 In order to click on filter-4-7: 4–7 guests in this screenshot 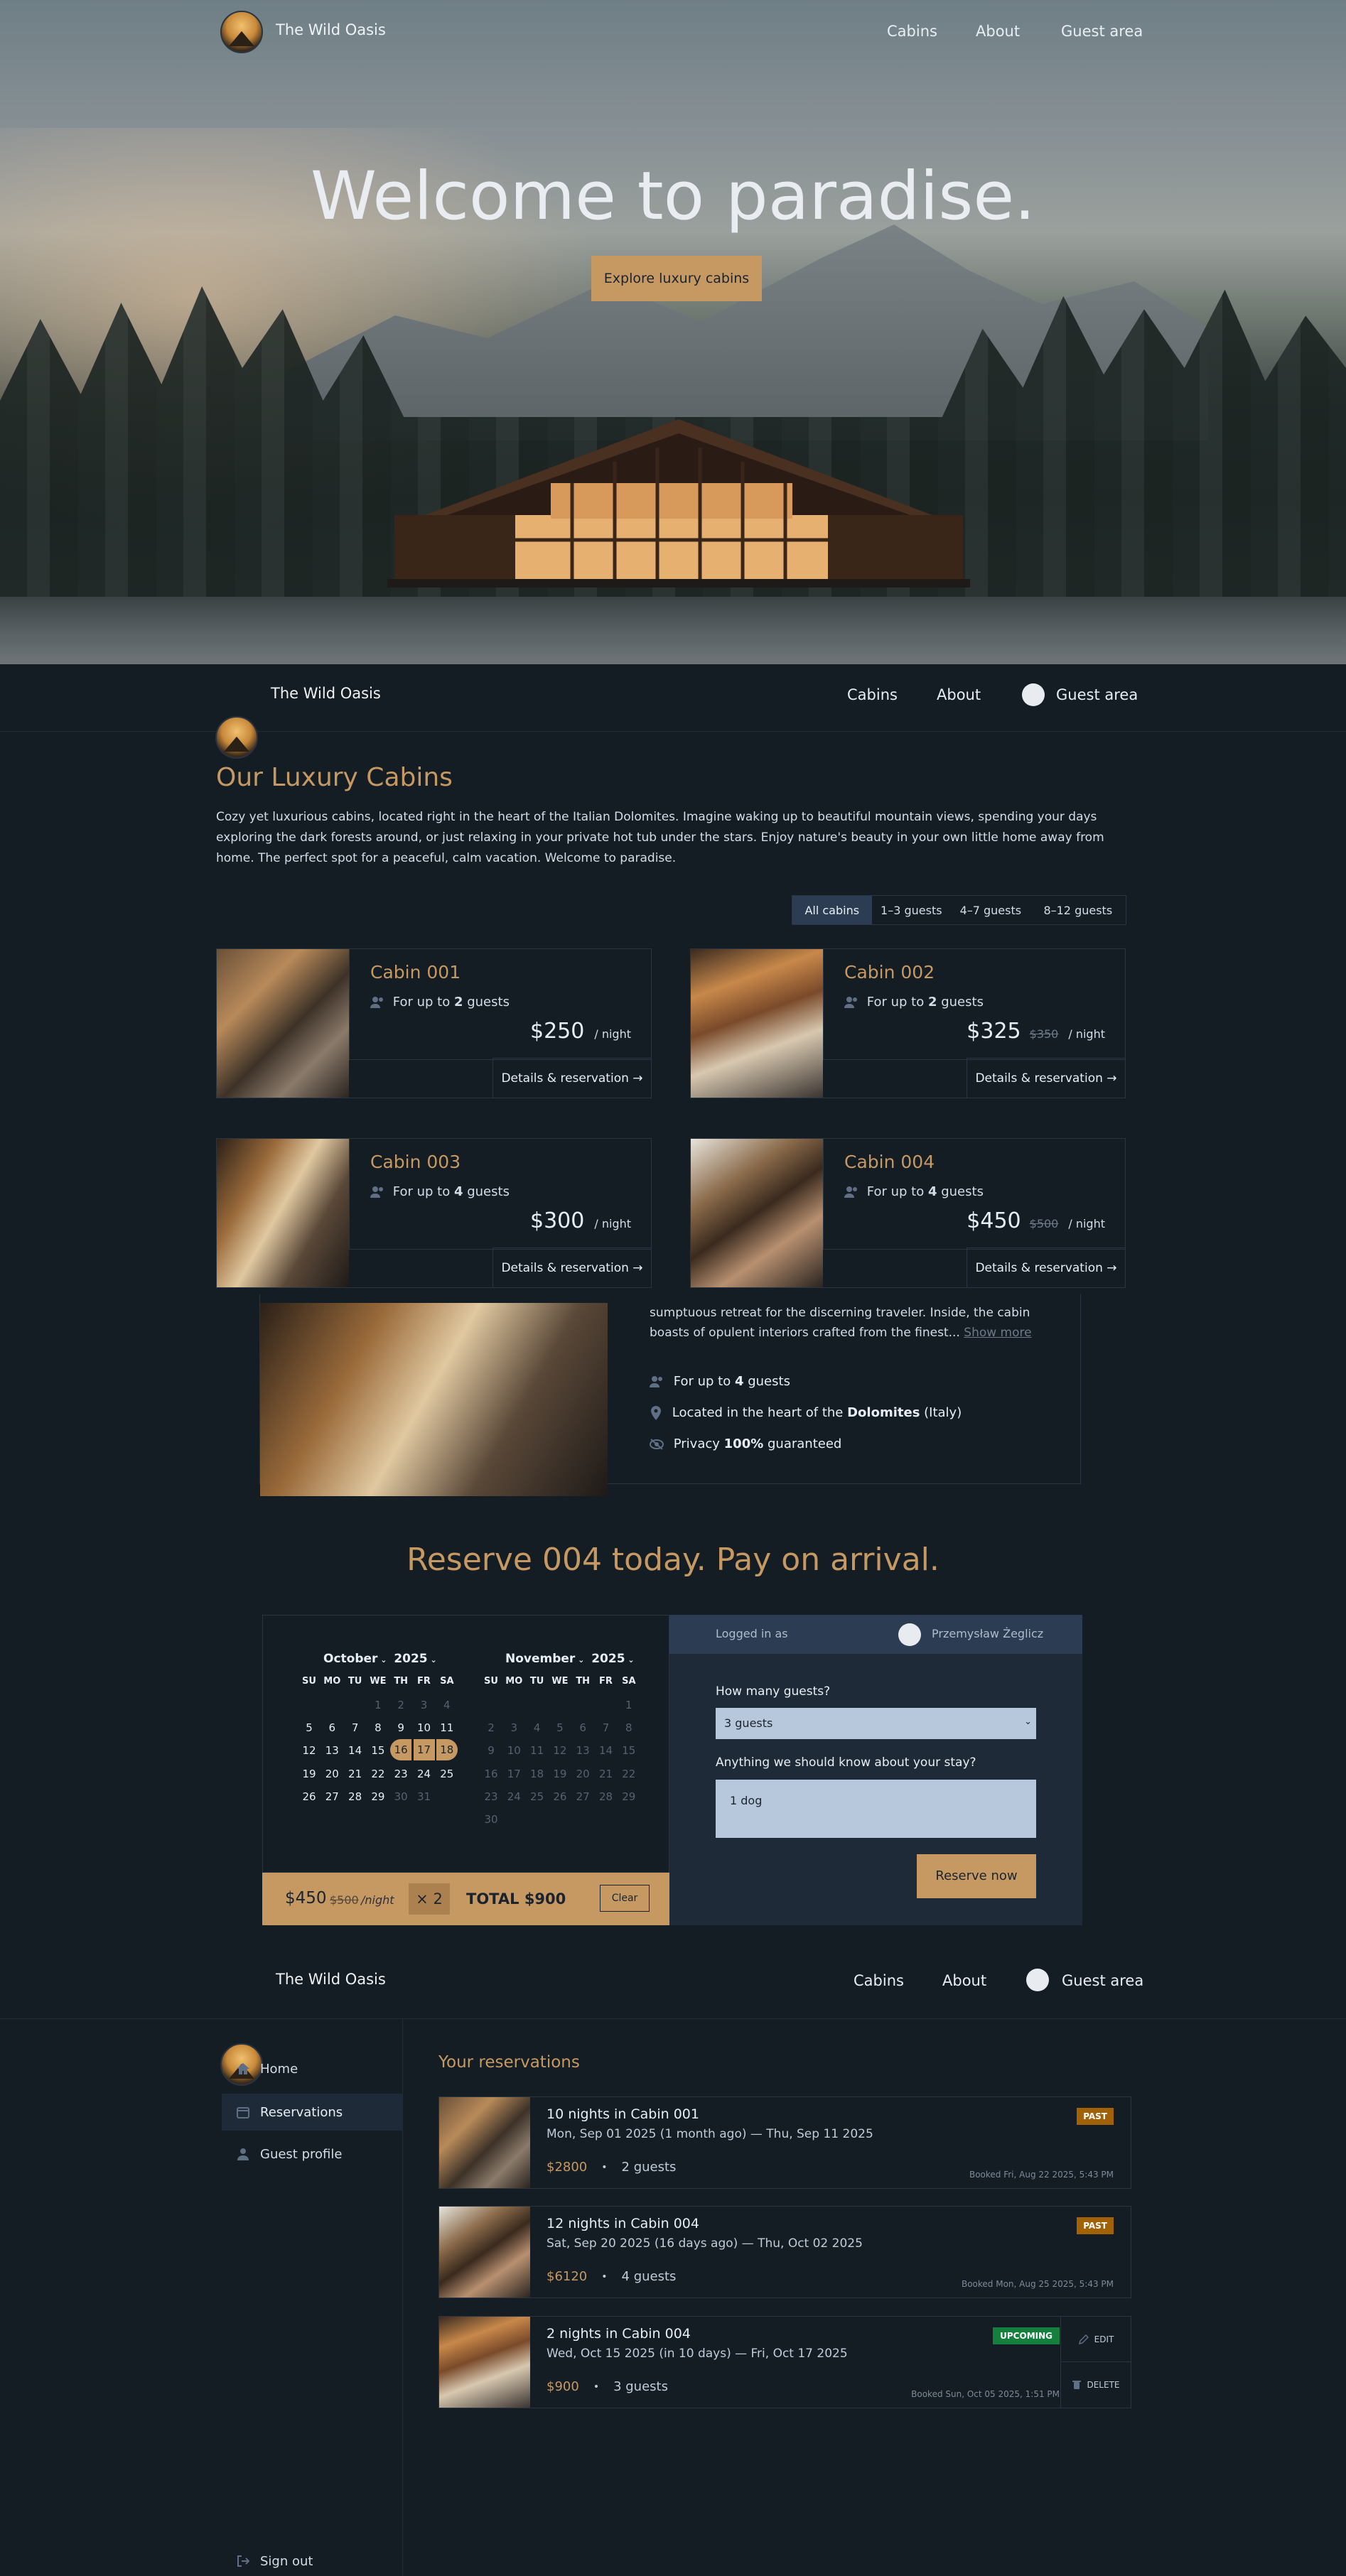, I will do `click(991, 910)`.